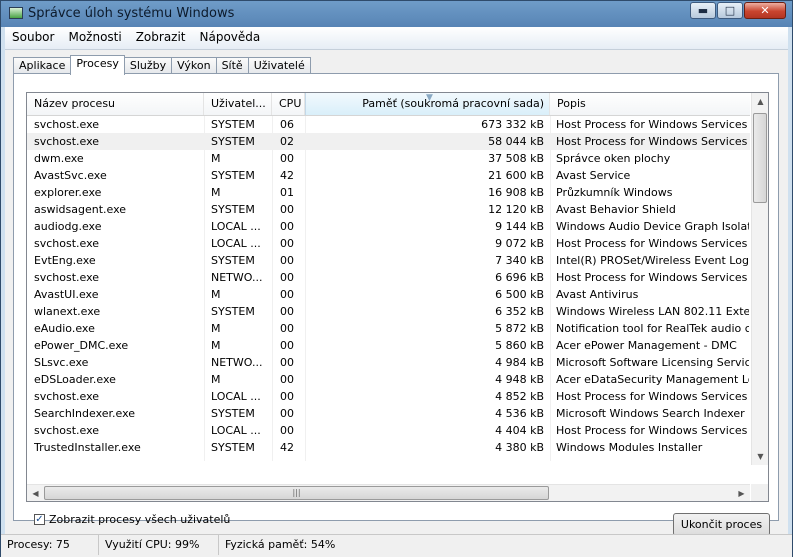  What do you see at coordinates (760, 101) in the screenshot?
I see `scroll-up-icon: ▲` at bounding box center [760, 101].